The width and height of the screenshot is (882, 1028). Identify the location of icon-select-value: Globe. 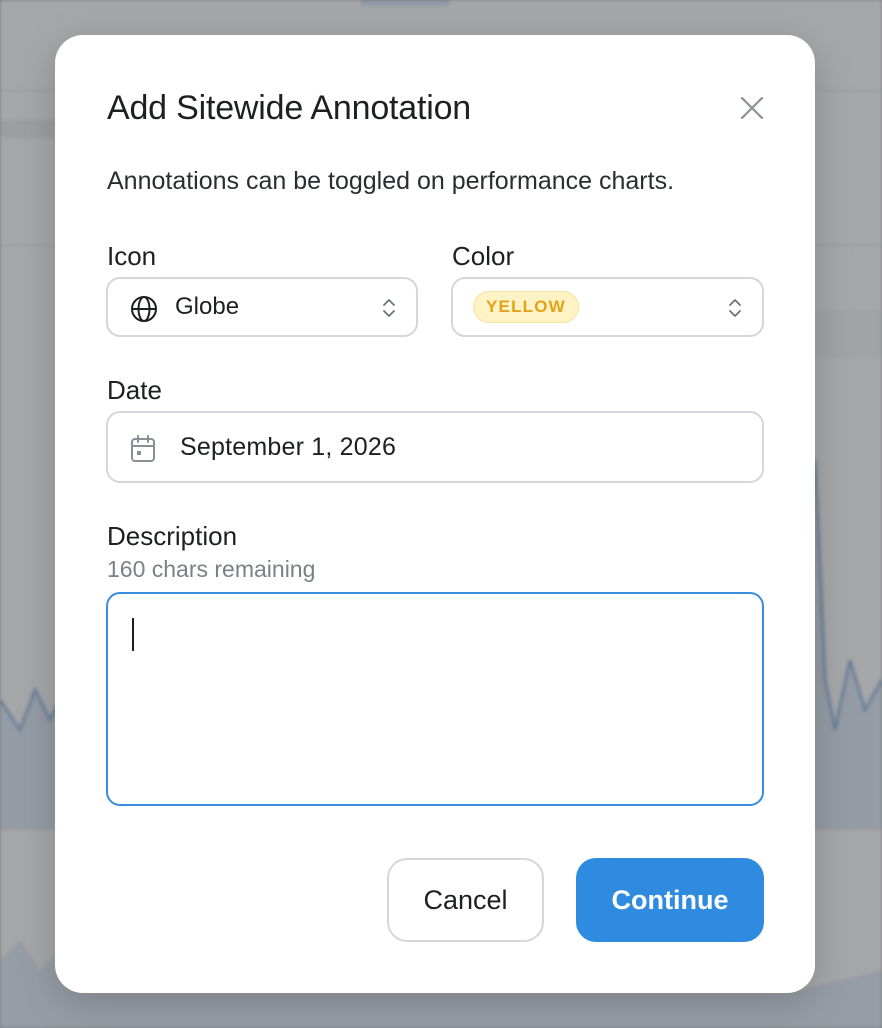
(207, 306).